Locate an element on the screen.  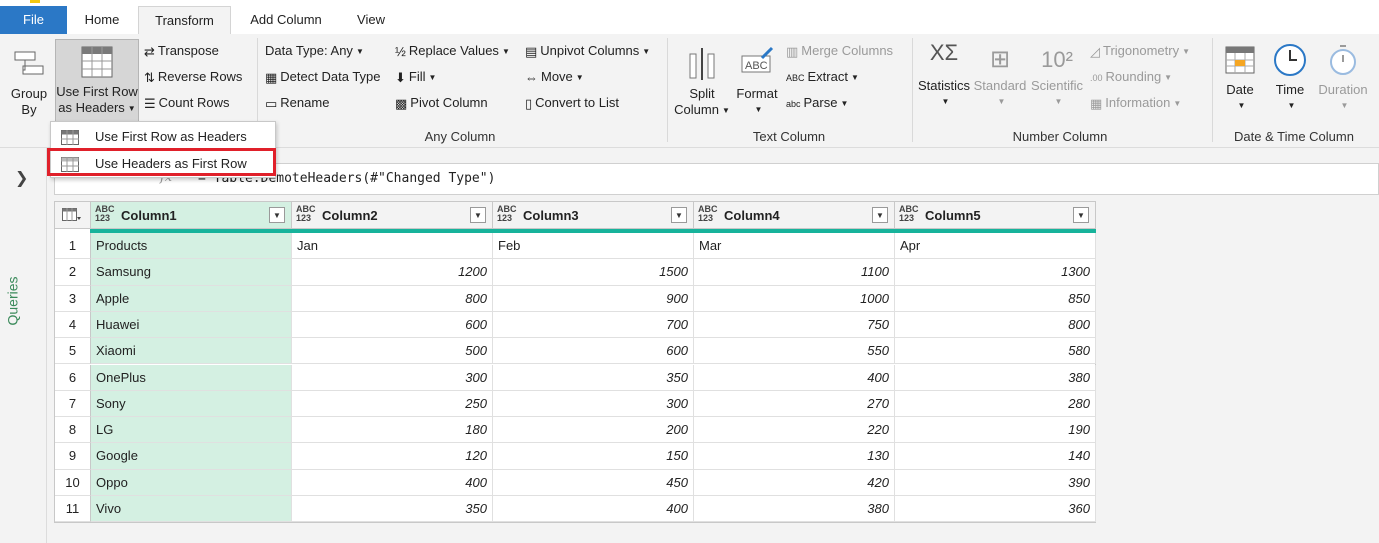
row-number: 6 is located at coordinates (73, 377).